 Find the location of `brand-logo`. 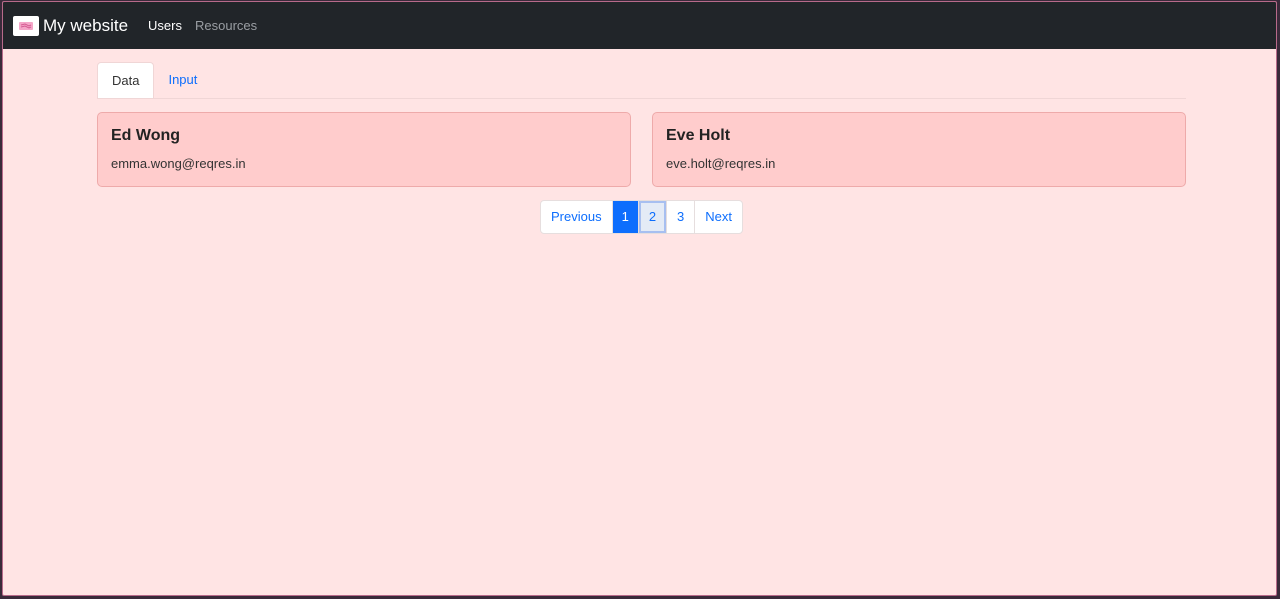

brand-logo is located at coordinates (26, 25).